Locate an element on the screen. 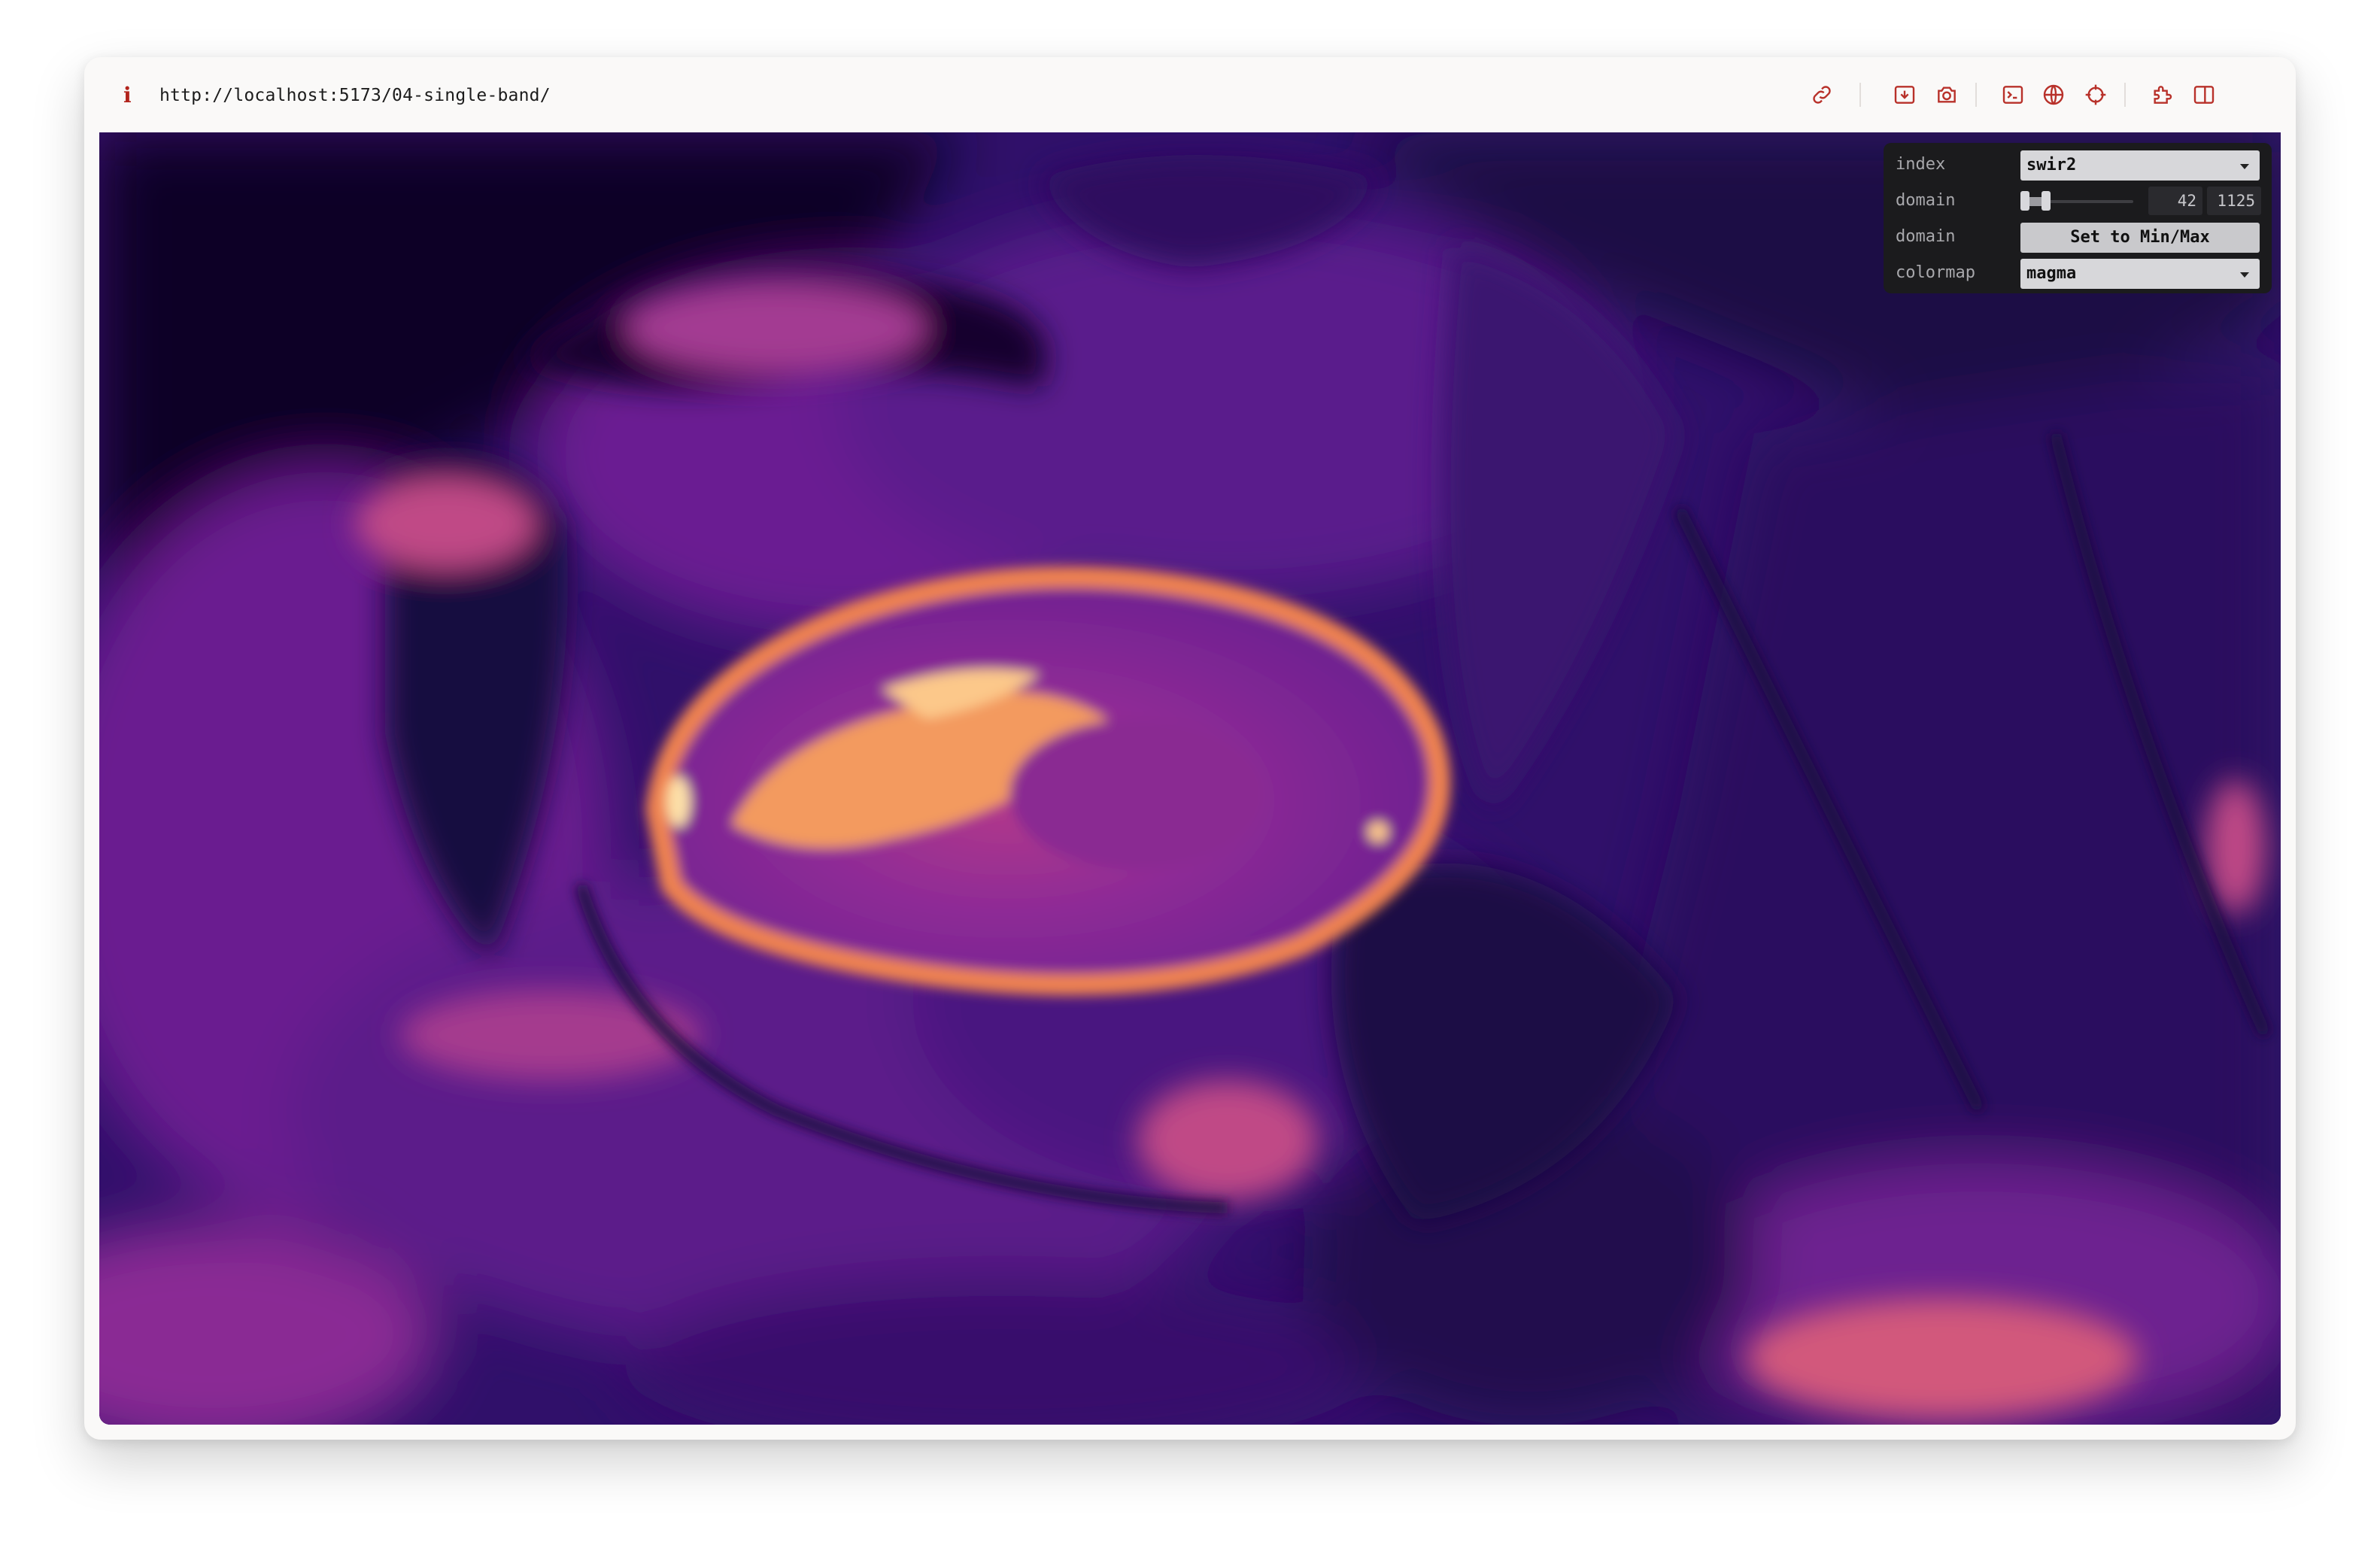 The width and height of the screenshot is (2380, 1551). globe-icon is located at coordinates (2053, 95).